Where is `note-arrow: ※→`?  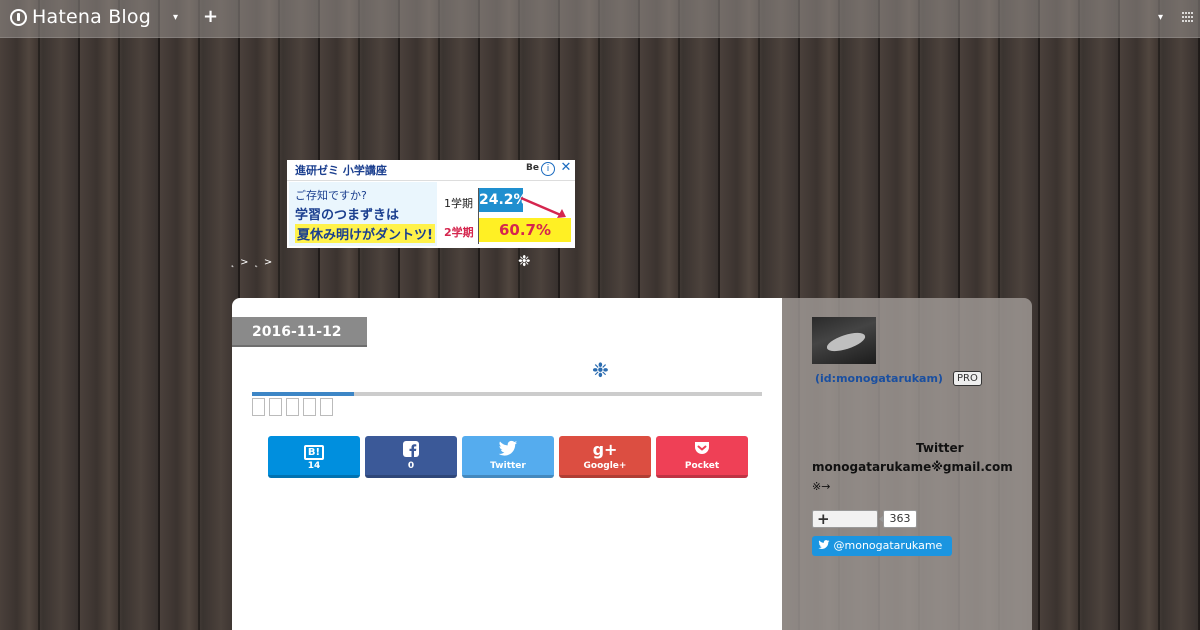
note-arrow: ※→ is located at coordinates (821, 486).